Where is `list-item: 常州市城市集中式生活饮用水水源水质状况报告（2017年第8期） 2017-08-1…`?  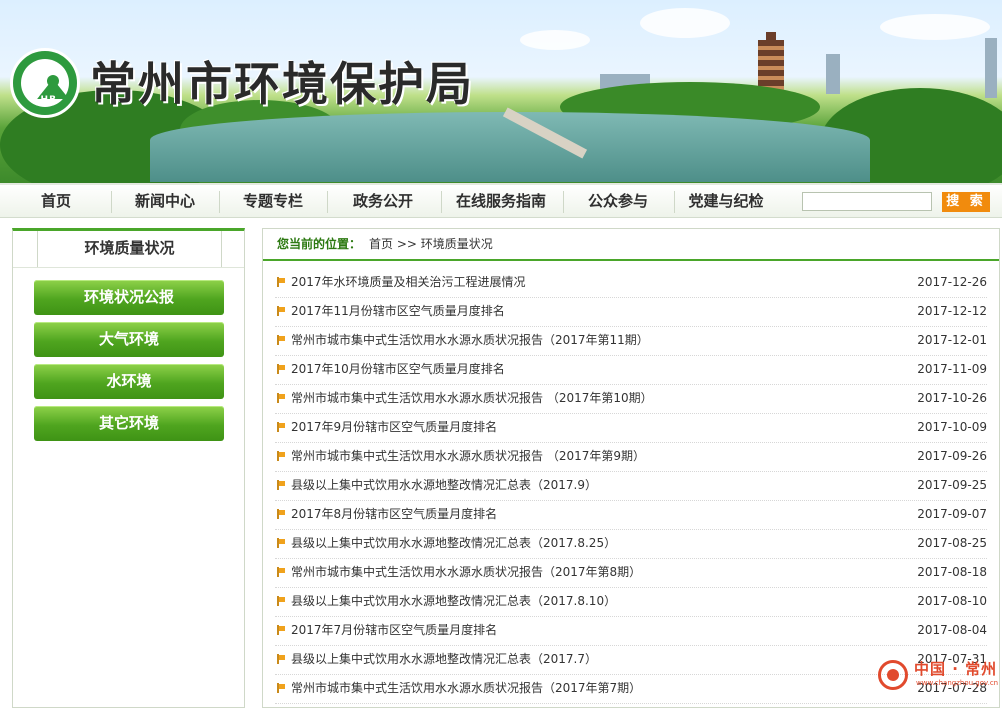 list-item: 常州市城市集中式生活饮用水水源水质状况报告（2017年第8期） 2017-08-1… is located at coordinates (631, 573).